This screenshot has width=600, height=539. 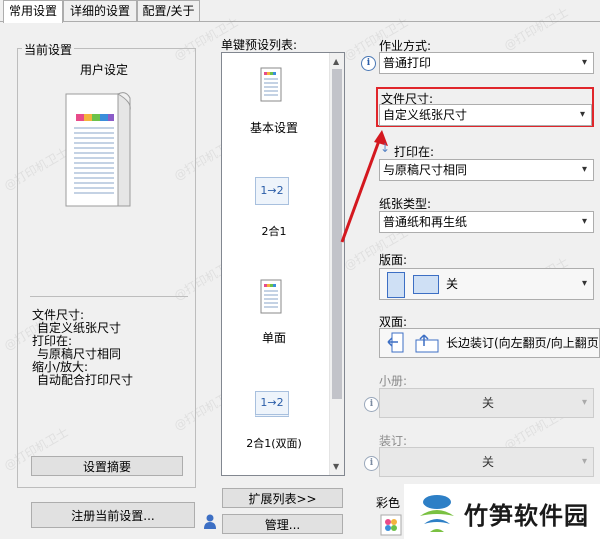 I want to click on down-arrow-icon: ↓, so click(x=385, y=148).